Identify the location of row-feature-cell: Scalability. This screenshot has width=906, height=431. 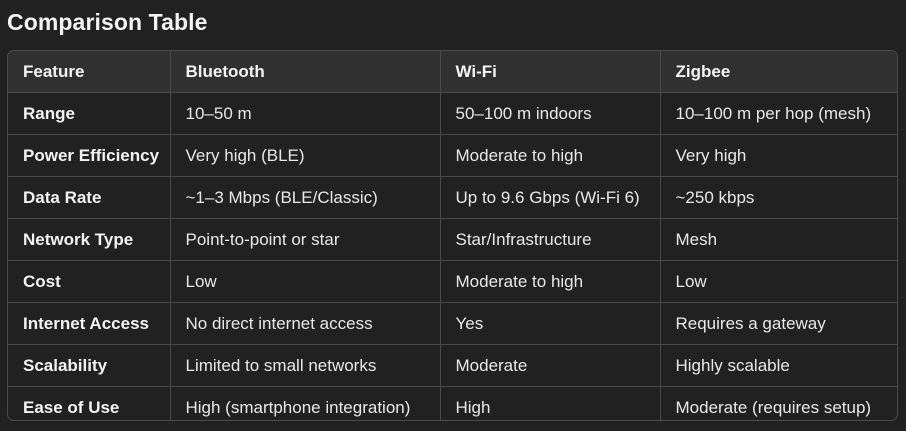
(89, 365).